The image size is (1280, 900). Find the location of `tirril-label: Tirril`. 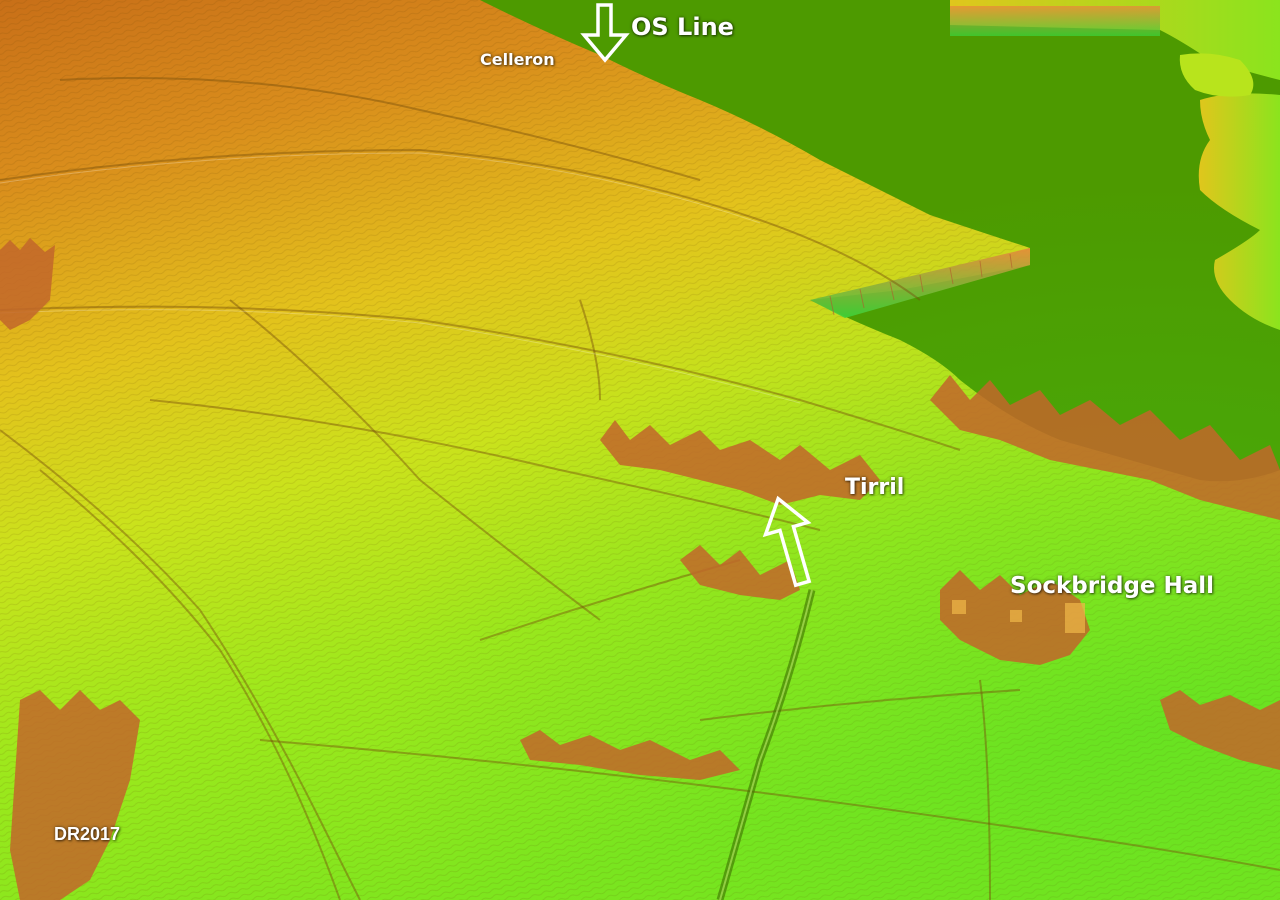

tirril-label: Tirril is located at coordinates (875, 487).